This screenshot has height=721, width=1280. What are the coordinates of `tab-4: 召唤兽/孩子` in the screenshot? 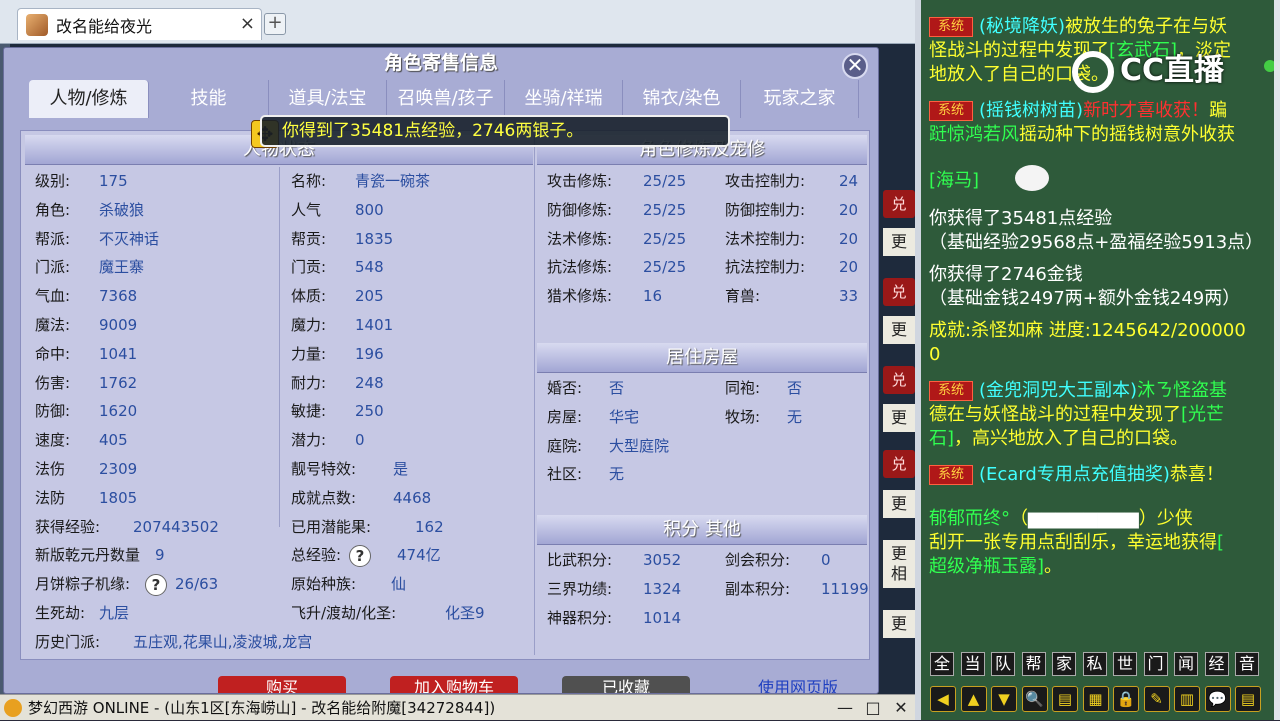 It's located at (446, 99).